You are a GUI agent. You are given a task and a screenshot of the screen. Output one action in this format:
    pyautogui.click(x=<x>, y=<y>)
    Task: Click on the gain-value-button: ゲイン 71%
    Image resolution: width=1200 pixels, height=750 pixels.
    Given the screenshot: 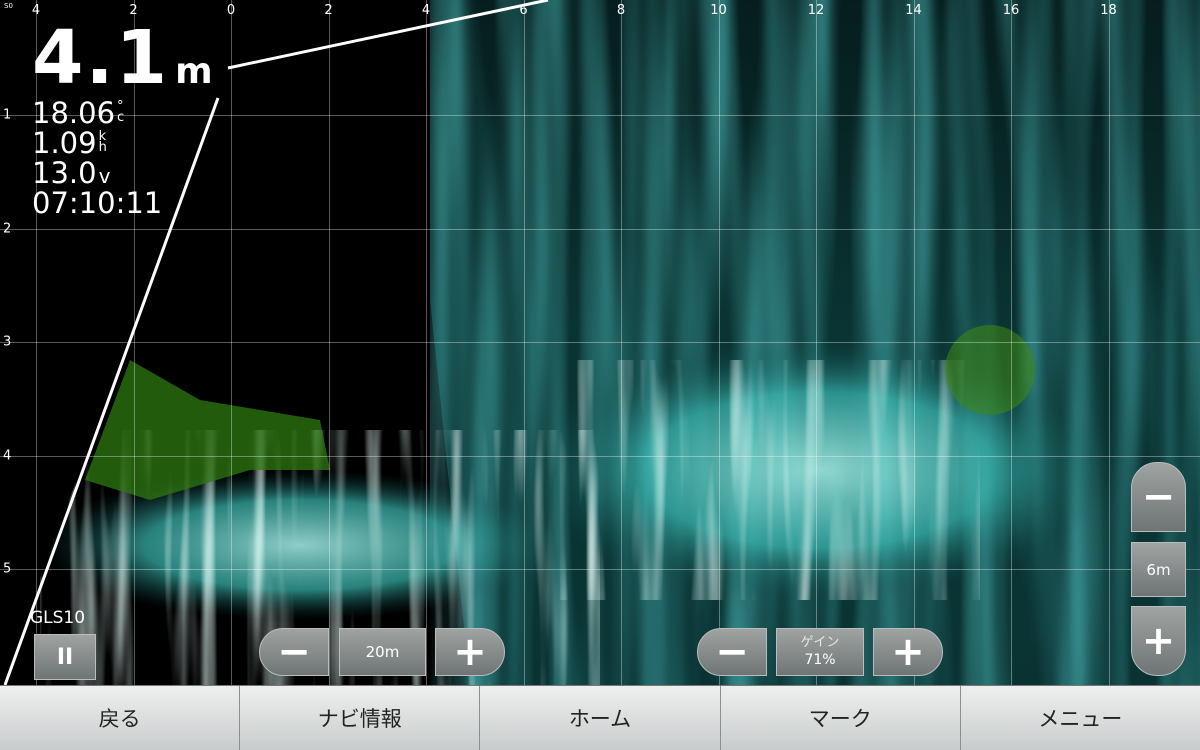 What is the action you would take?
    pyautogui.click(x=820, y=652)
    